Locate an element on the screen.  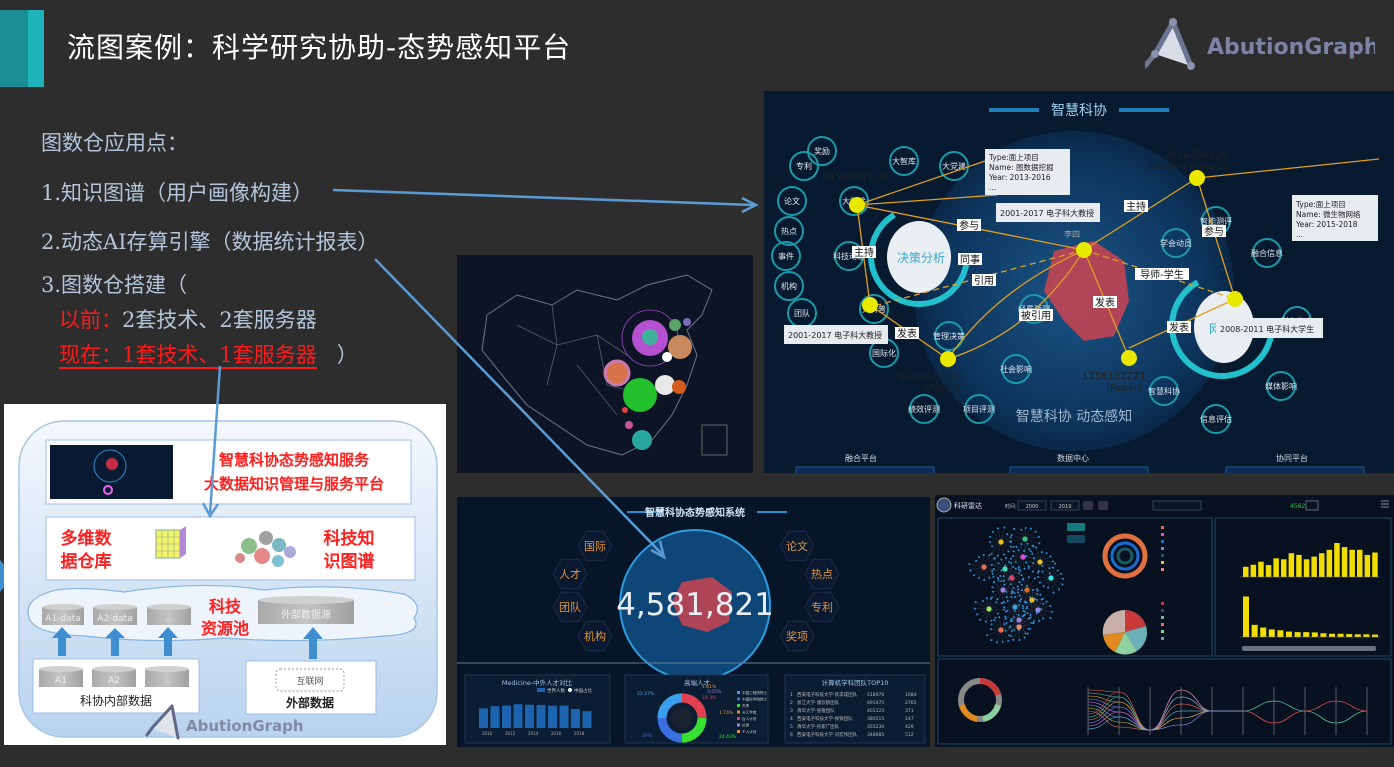
svg-text: Year: 2013-2016 is located at coordinates (1019, 177).